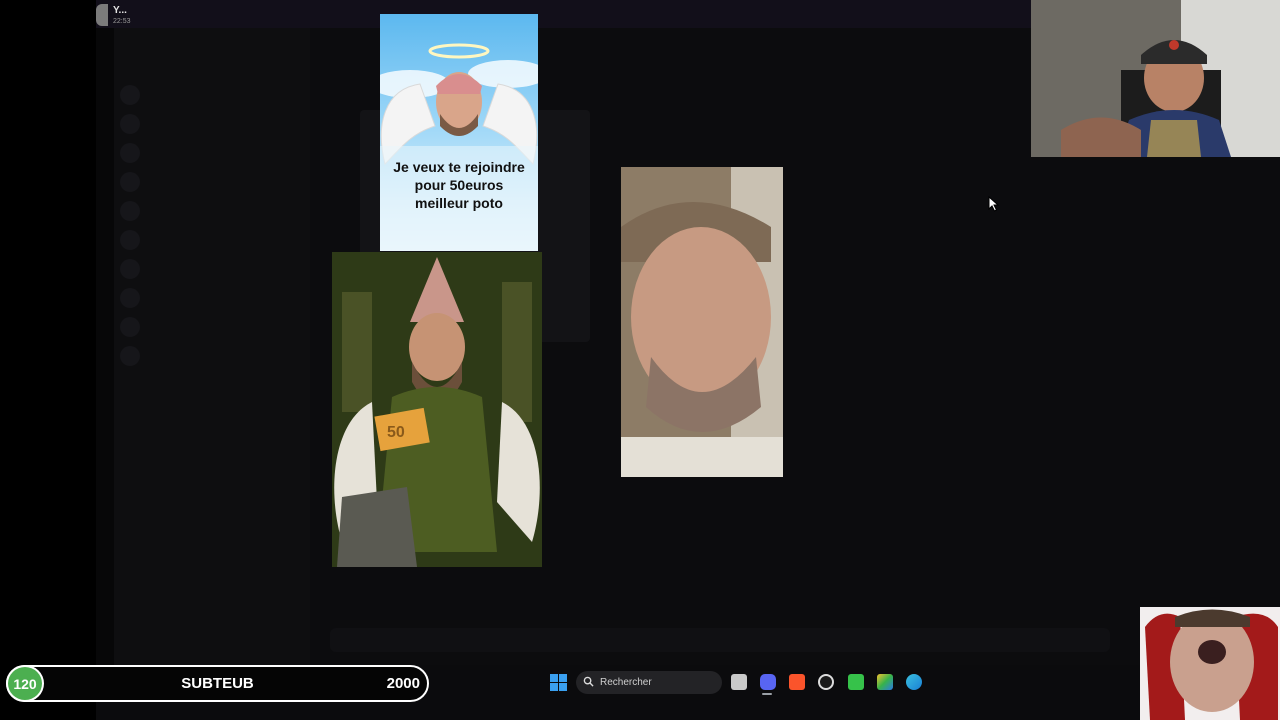  What do you see at coordinates (564, 14) in the screenshot?
I see `discord-topbar` at bounding box center [564, 14].